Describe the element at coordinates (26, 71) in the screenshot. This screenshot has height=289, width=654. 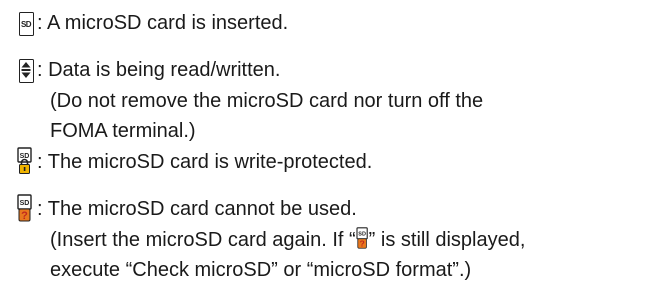
I see `sd-read-write-icon` at that location.